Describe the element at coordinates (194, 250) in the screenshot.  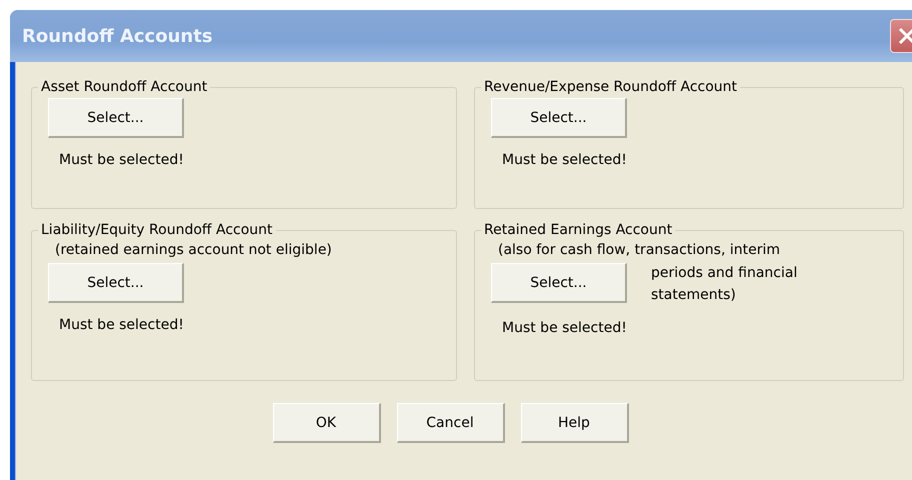
I see `group-note: (retained earnings account not eligible)` at that location.